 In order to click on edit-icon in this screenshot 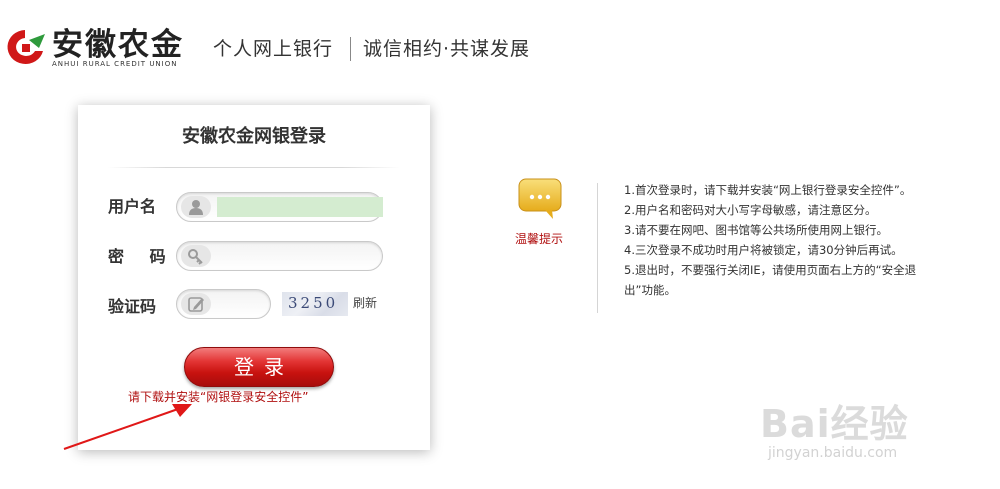, I will do `click(196, 304)`.